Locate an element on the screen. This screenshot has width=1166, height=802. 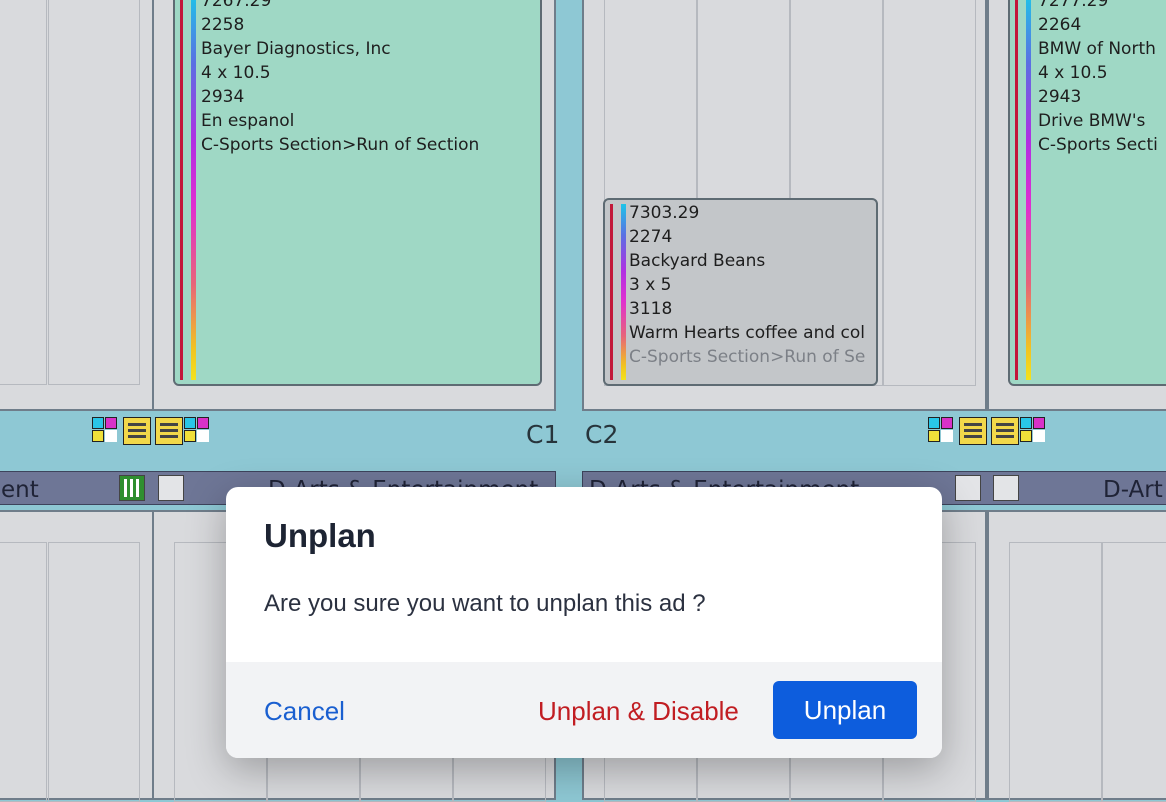
unplan-button: Unplan is located at coordinates (845, 710).